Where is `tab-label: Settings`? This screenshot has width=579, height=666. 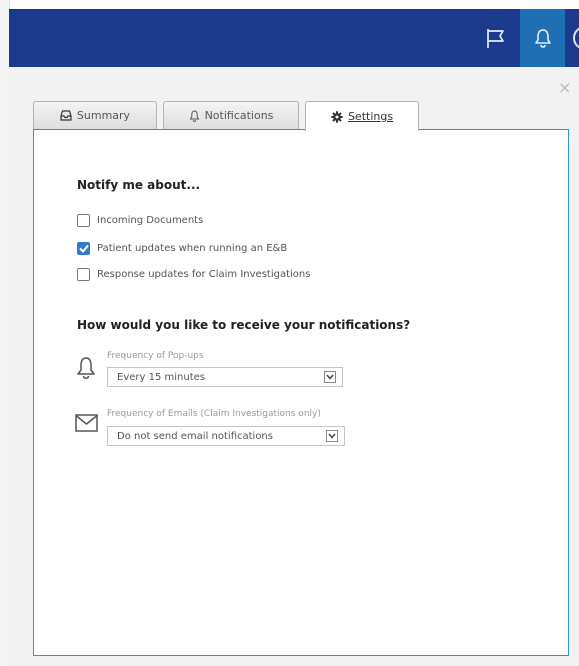 tab-label: Settings is located at coordinates (370, 116).